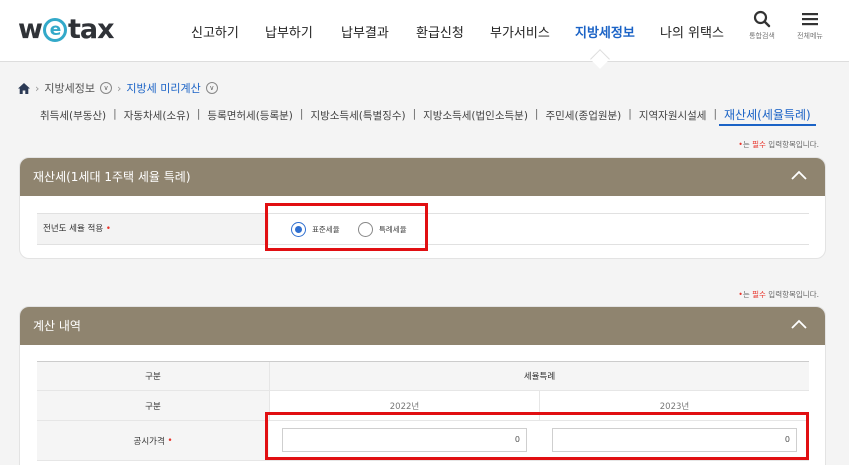 This screenshot has height=465, width=849. What do you see at coordinates (153, 229) in the screenshot?
I see `tax-rate-label: 전년도 세율 적용 •` at bounding box center [153, 229].